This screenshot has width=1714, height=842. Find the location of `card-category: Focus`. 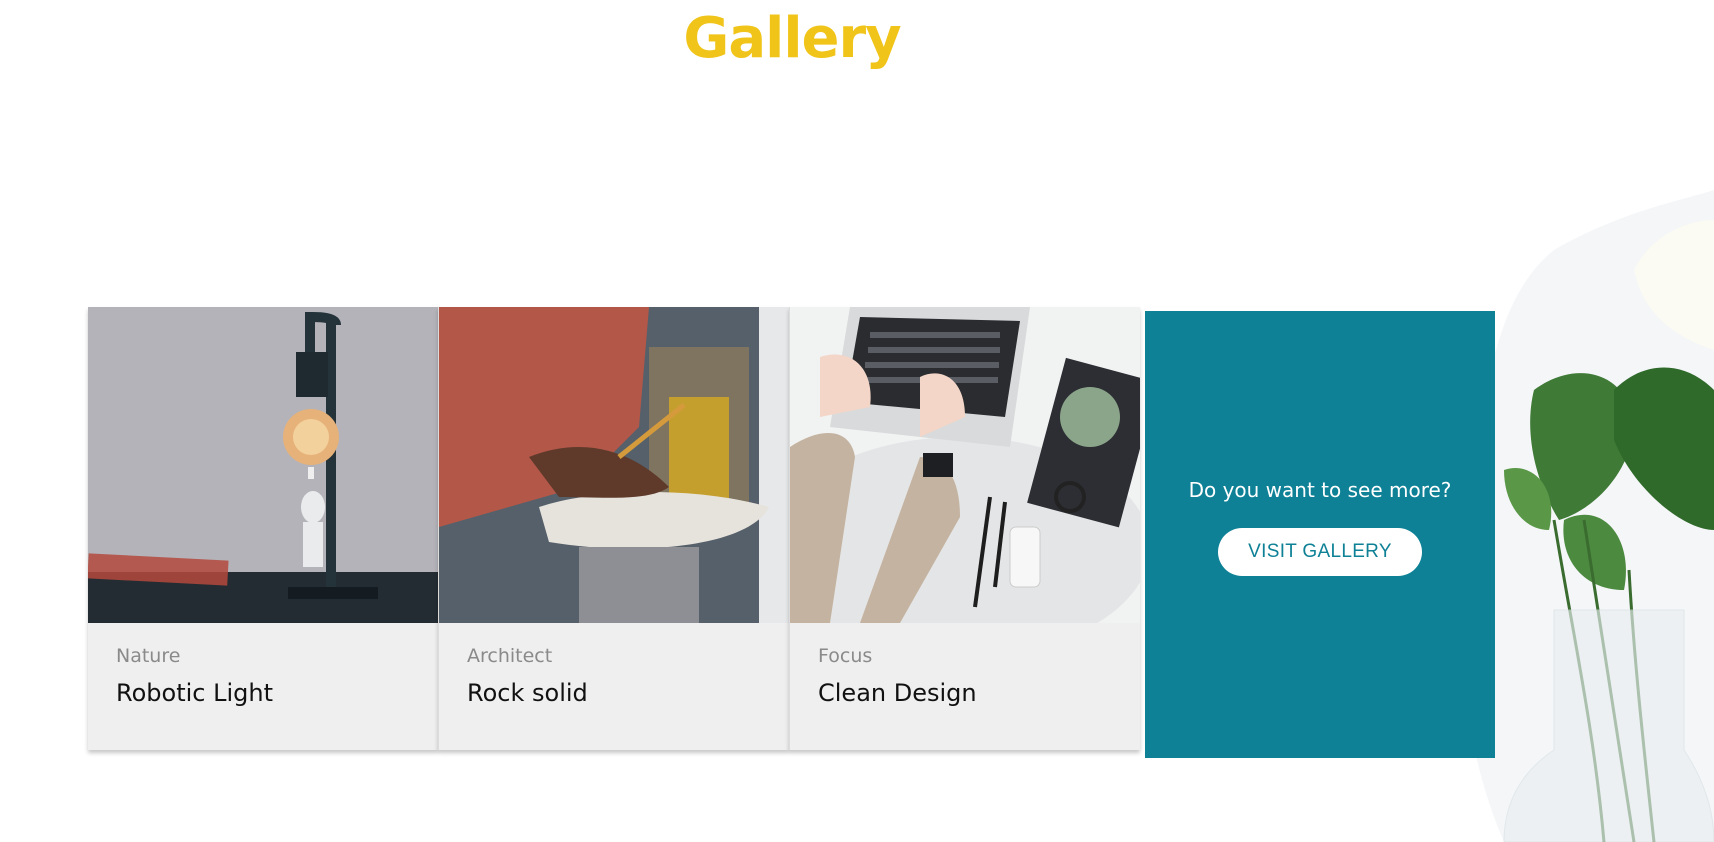

card-category: Focus is located at coordinates (845, 656).